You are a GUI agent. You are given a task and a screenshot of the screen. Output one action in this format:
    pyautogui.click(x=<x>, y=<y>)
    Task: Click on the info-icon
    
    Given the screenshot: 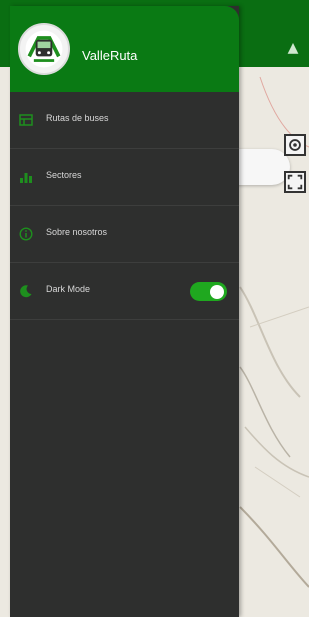 What is the action you would take?
    pyautogui.click(x=26, y=234)
    